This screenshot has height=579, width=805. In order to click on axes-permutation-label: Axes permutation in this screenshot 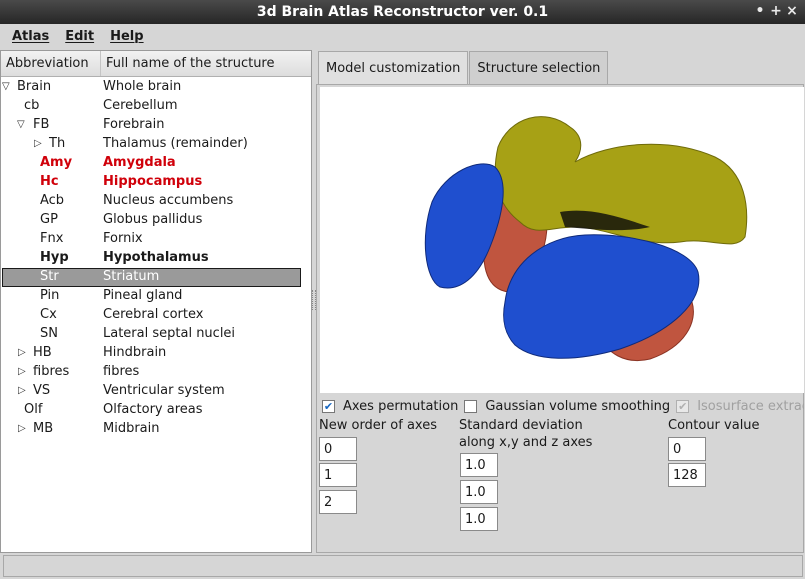, I will do `click(401, 406)`.